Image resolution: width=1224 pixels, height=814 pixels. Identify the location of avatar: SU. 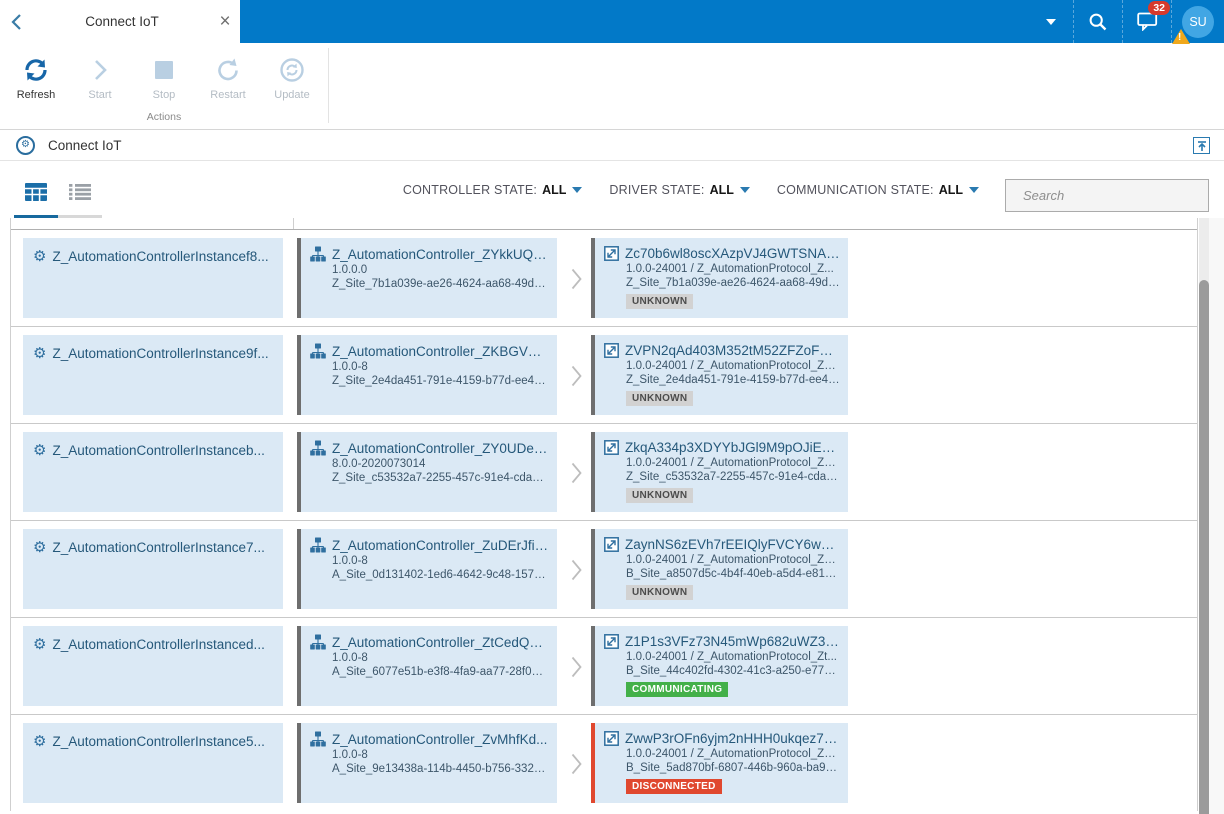
(1193, 24).